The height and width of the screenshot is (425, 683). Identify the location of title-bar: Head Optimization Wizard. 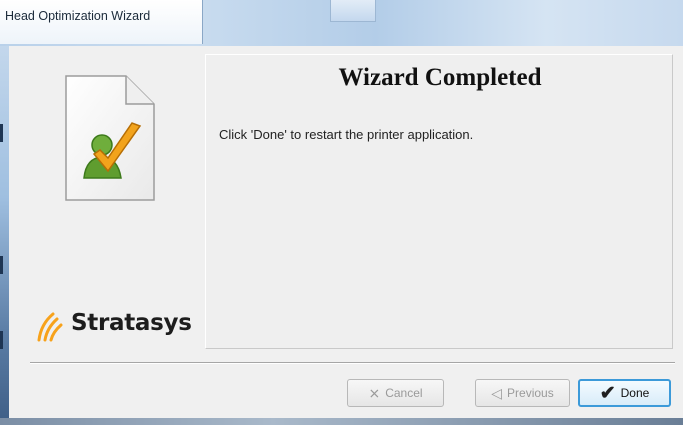
(341, 23).